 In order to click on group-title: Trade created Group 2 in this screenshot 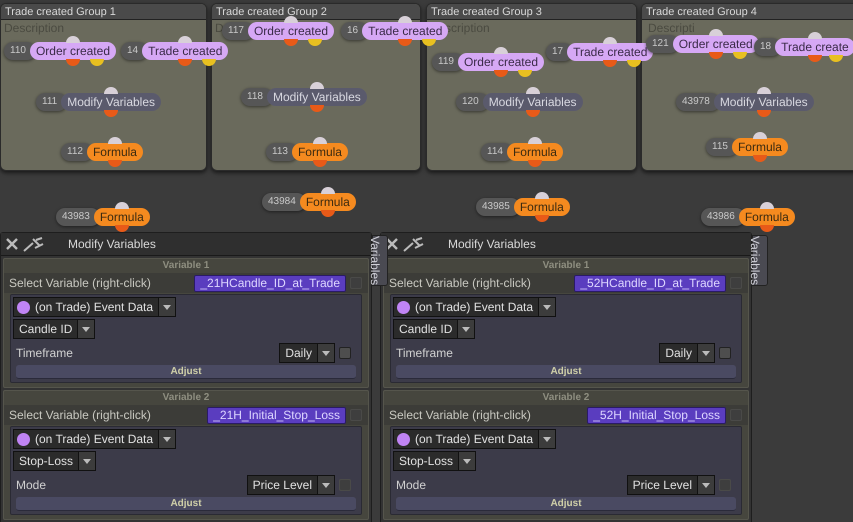, I will do `click(316, 12)`.